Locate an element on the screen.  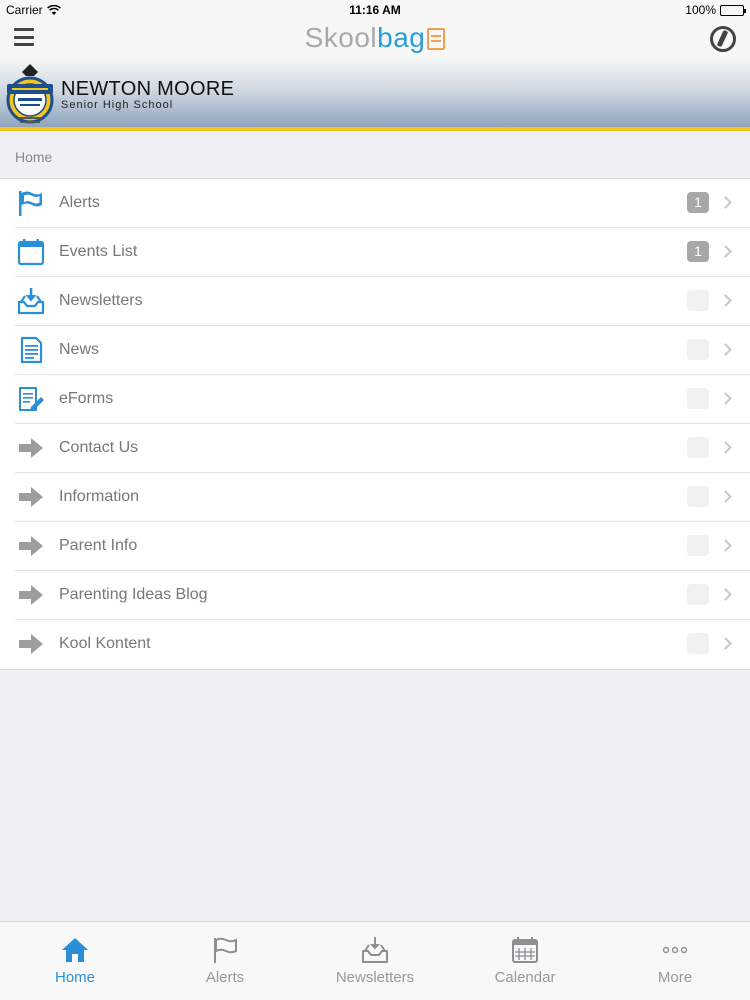
menu-item-parenting-ideas-blog: Parenting Ideas Blog 0 is located at coordinates (375, 595).